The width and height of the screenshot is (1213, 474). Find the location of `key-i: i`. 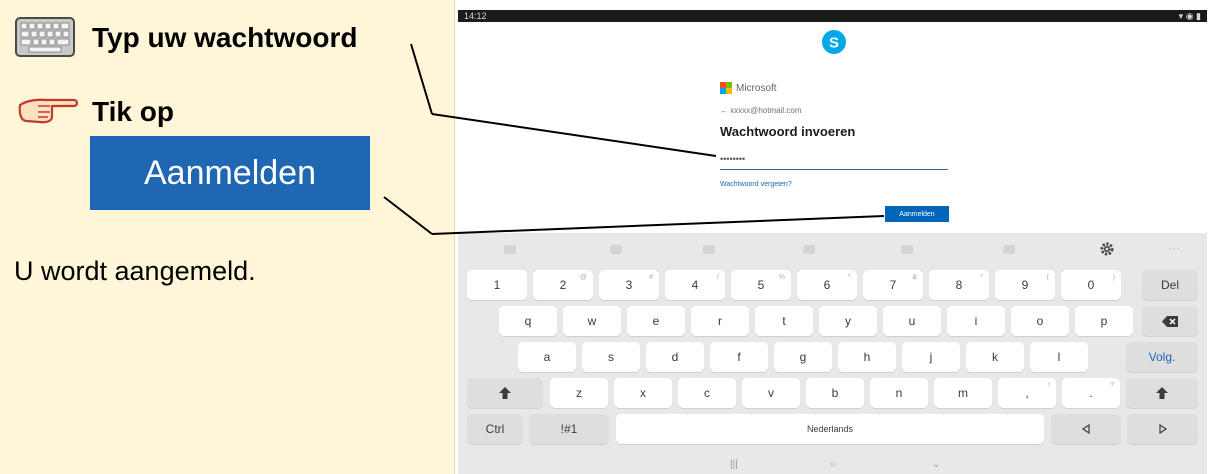

key-i: i is located at coordinates (976, 321).